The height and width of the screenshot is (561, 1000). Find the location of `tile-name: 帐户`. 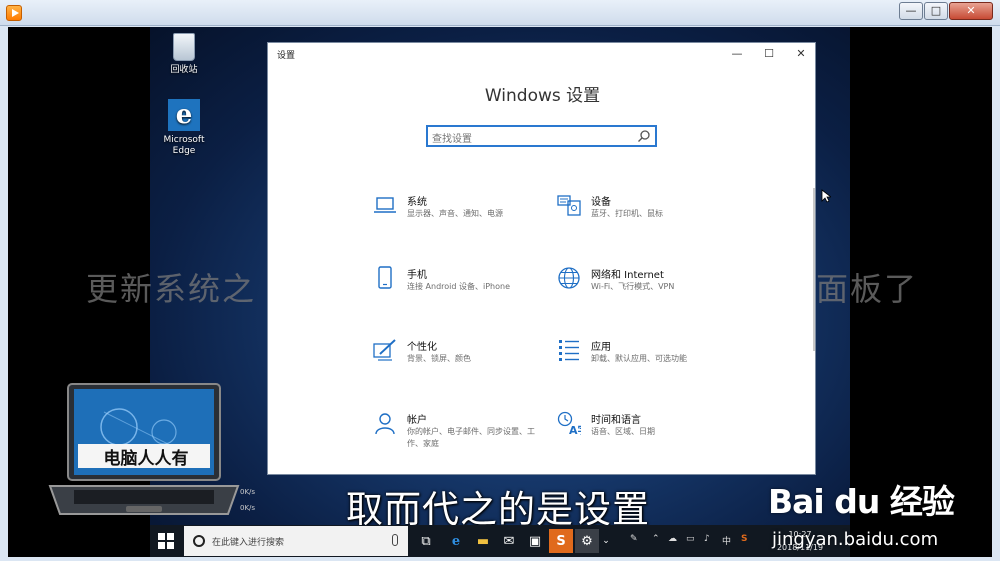

tile-name: 帐户 is located at coordinates (417, 420).